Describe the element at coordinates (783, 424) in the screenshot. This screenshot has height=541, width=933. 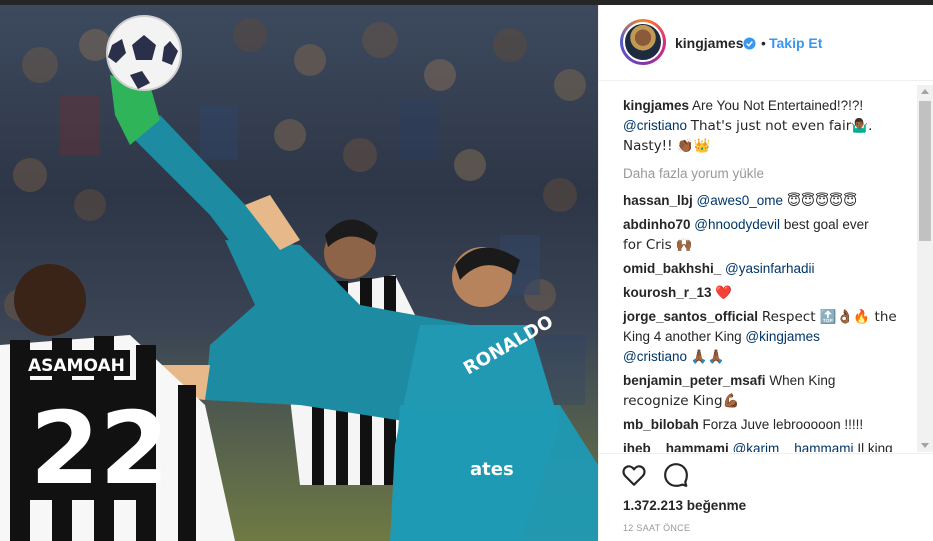
I see `comment-text: Forza Juve lebrooooon !!!!!` at that location.